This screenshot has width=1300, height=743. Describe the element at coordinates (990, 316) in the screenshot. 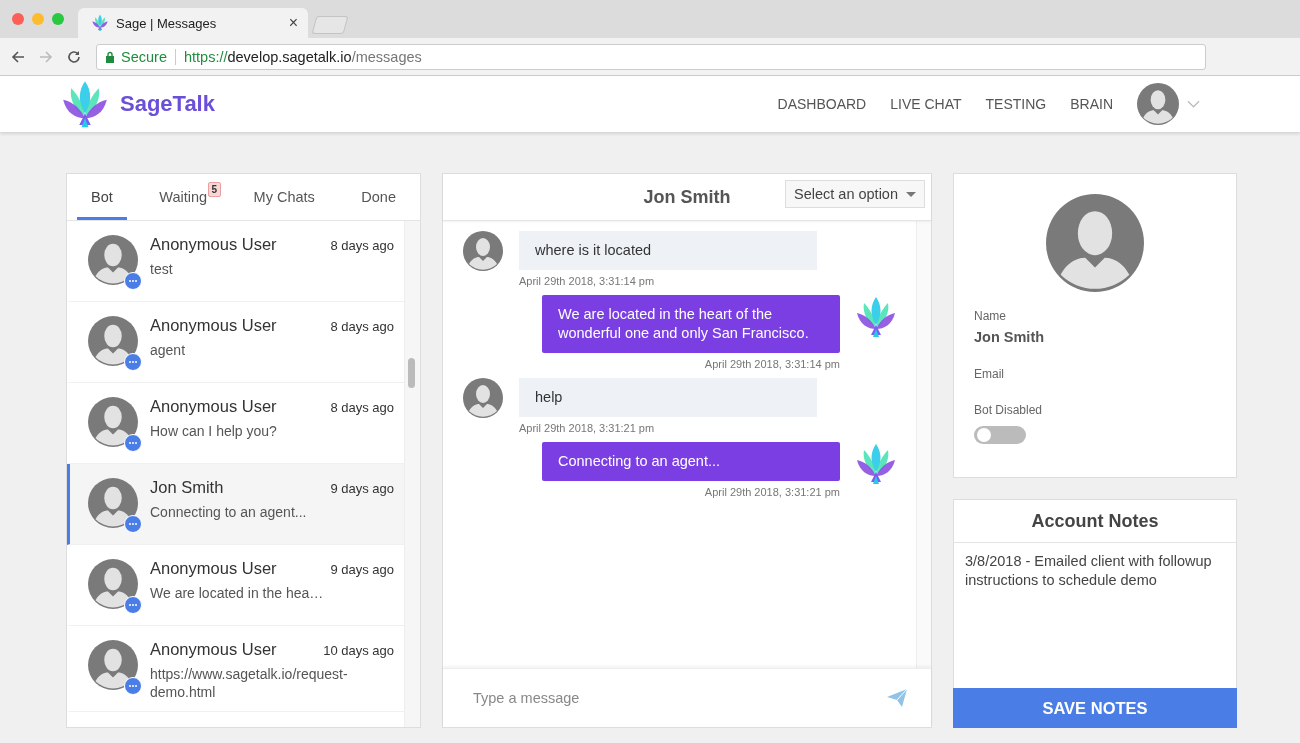

I see `name-label: Name` at that location.